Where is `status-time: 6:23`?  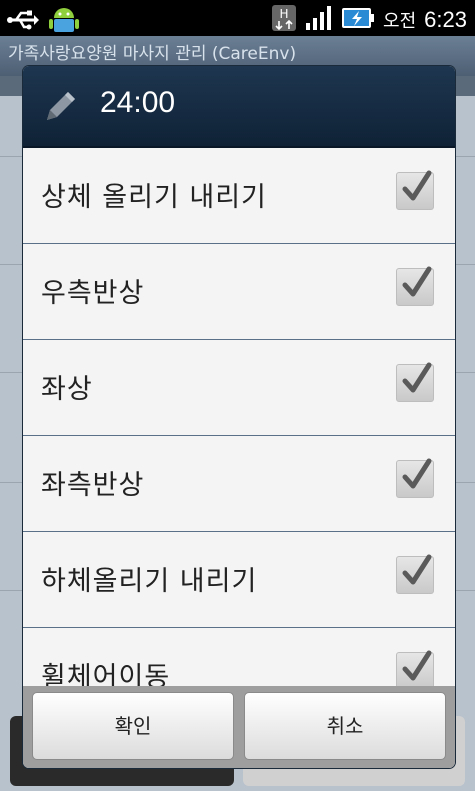
status-time: 6:23 is located at coordinates (445, 19).